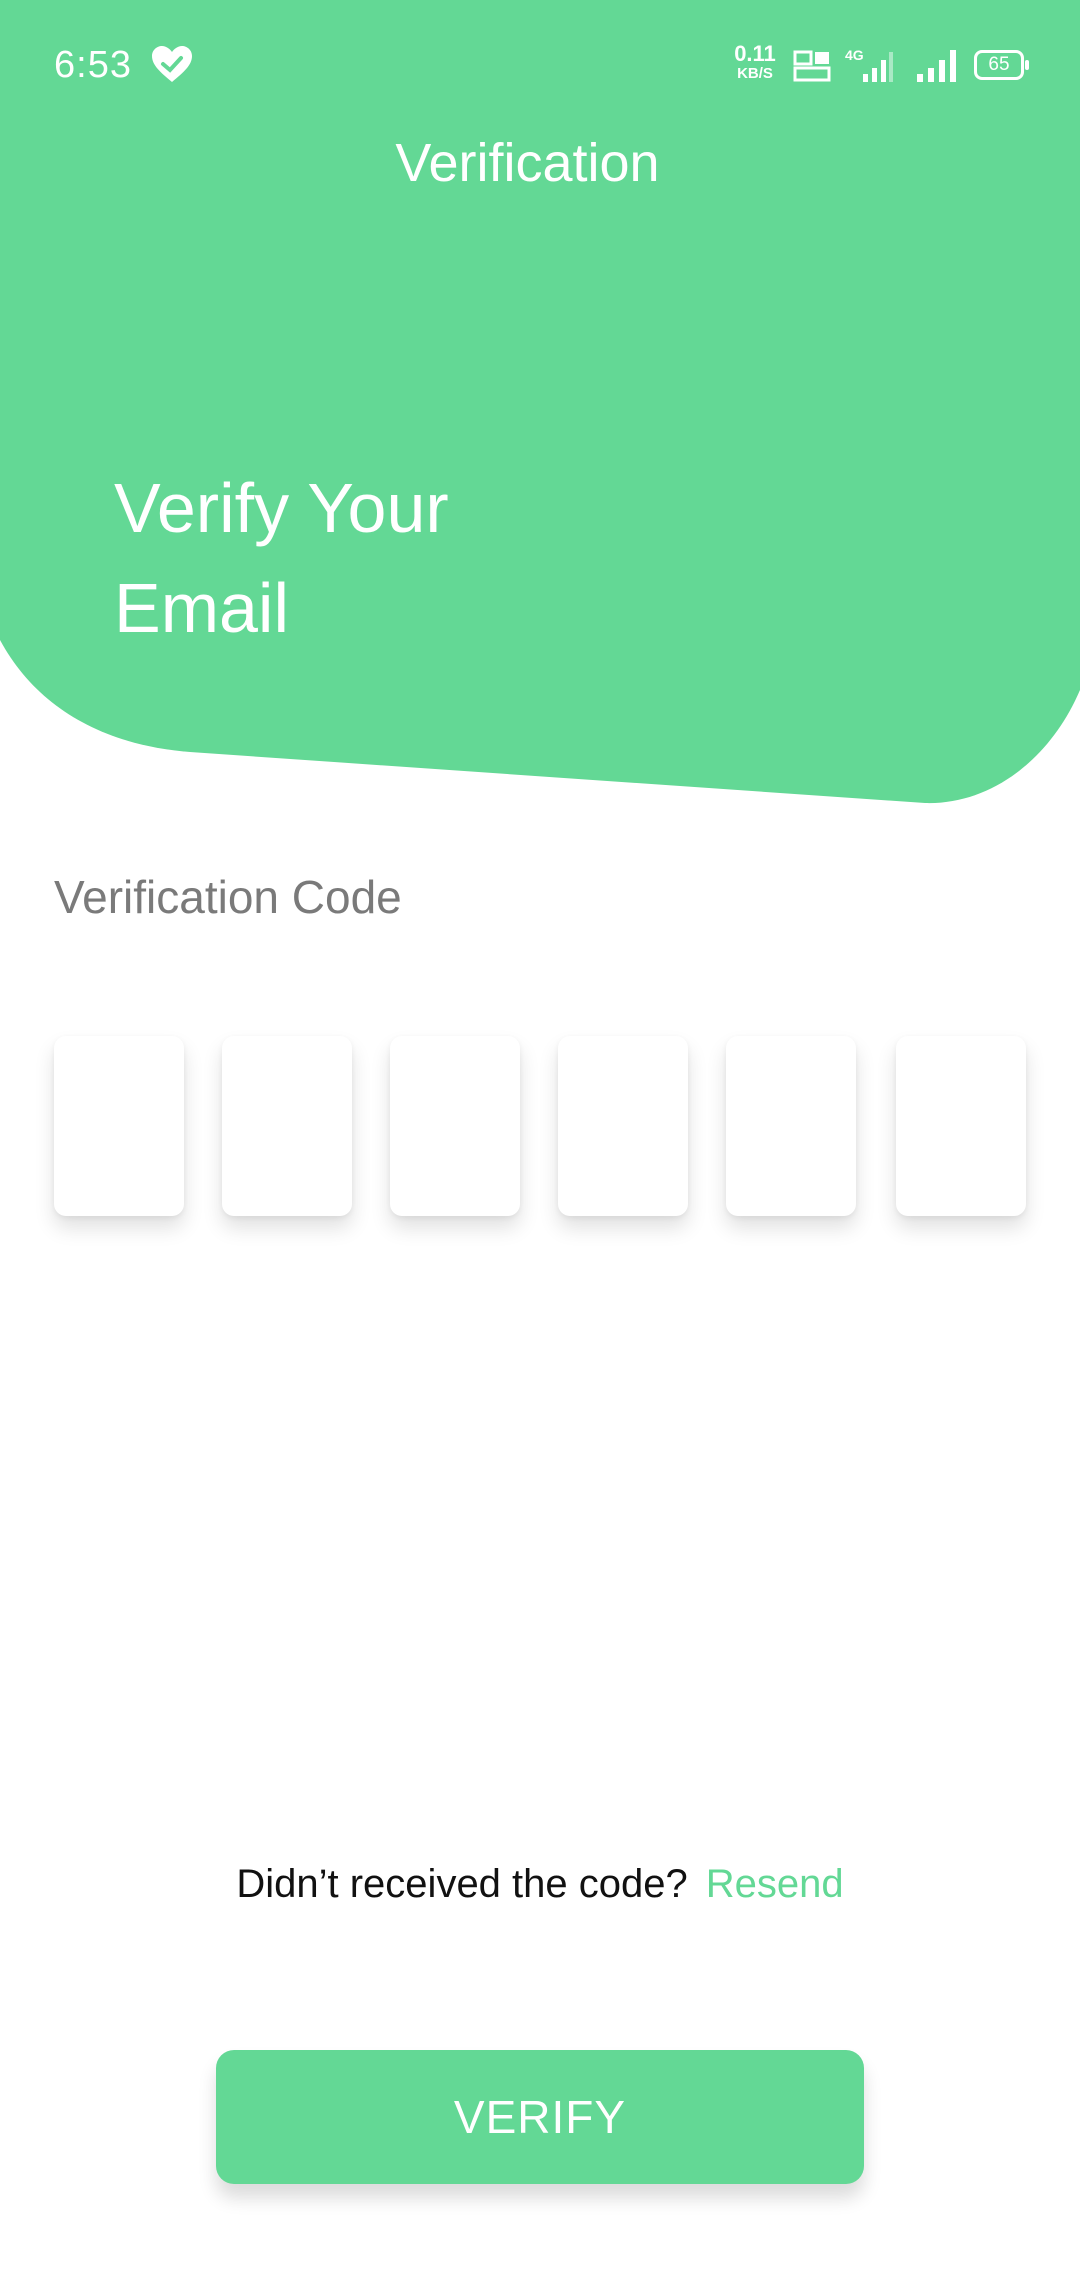  Describe the element at coordinates (540, 2117) in the screenshot. I see `verify-button: VERIFY` at that location.